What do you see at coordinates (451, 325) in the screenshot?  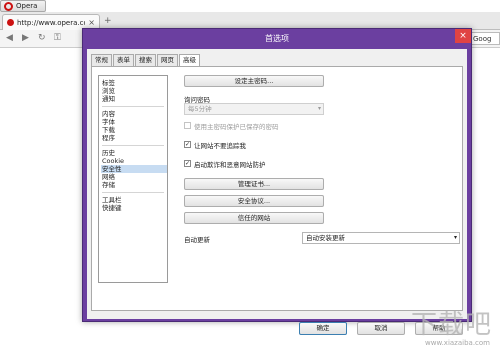 I see `watermark-logo: 下载吧` at bounding box center [451, 325].